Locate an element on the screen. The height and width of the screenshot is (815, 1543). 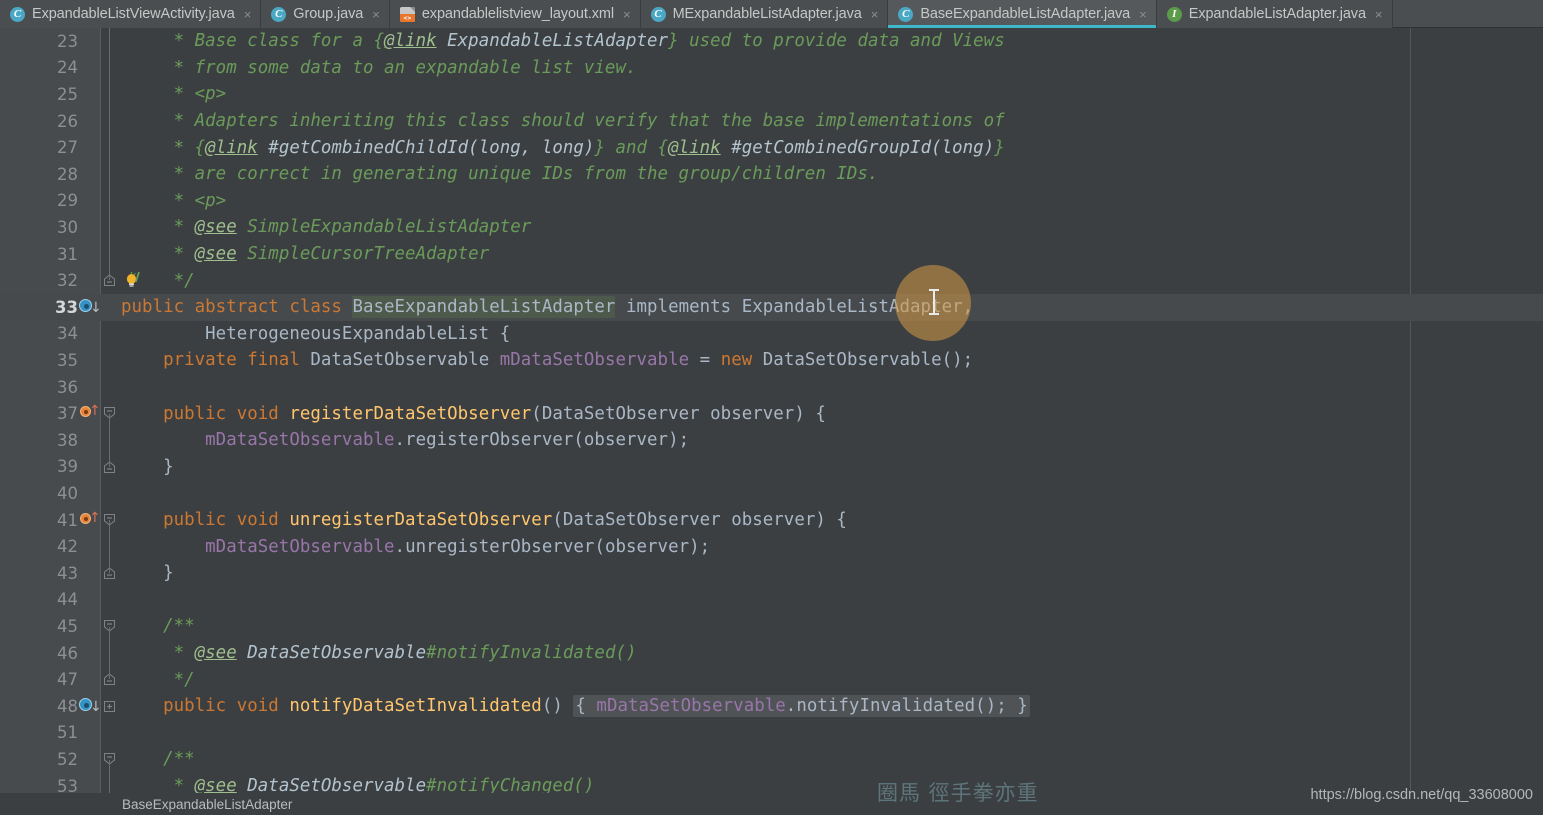
code-line-34: 34 HeterogeneousExpandableList { is located at coordinates (771, 334).